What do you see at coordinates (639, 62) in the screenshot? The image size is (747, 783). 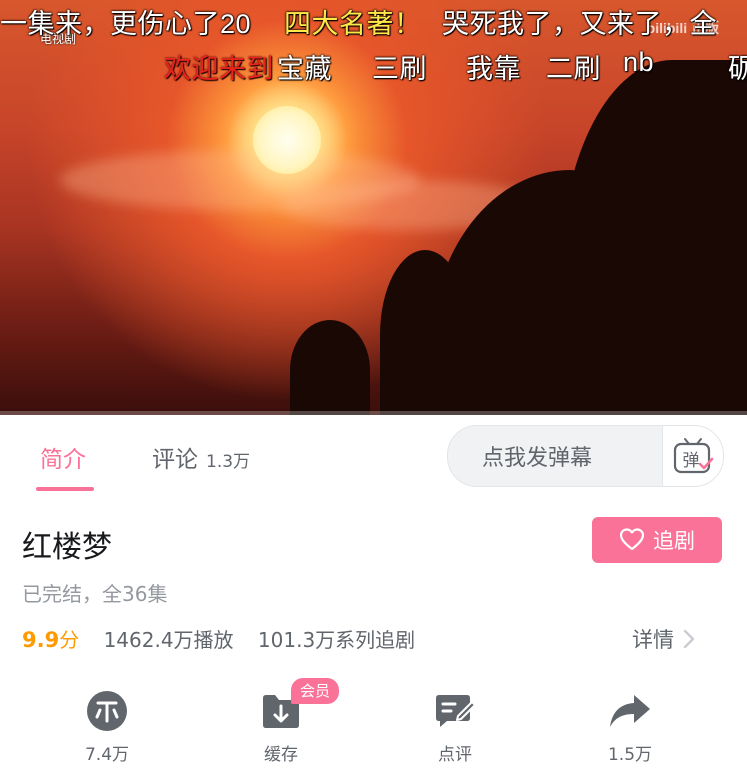 I see `danmaku-comment: nb` at bounding box center [639, 62].